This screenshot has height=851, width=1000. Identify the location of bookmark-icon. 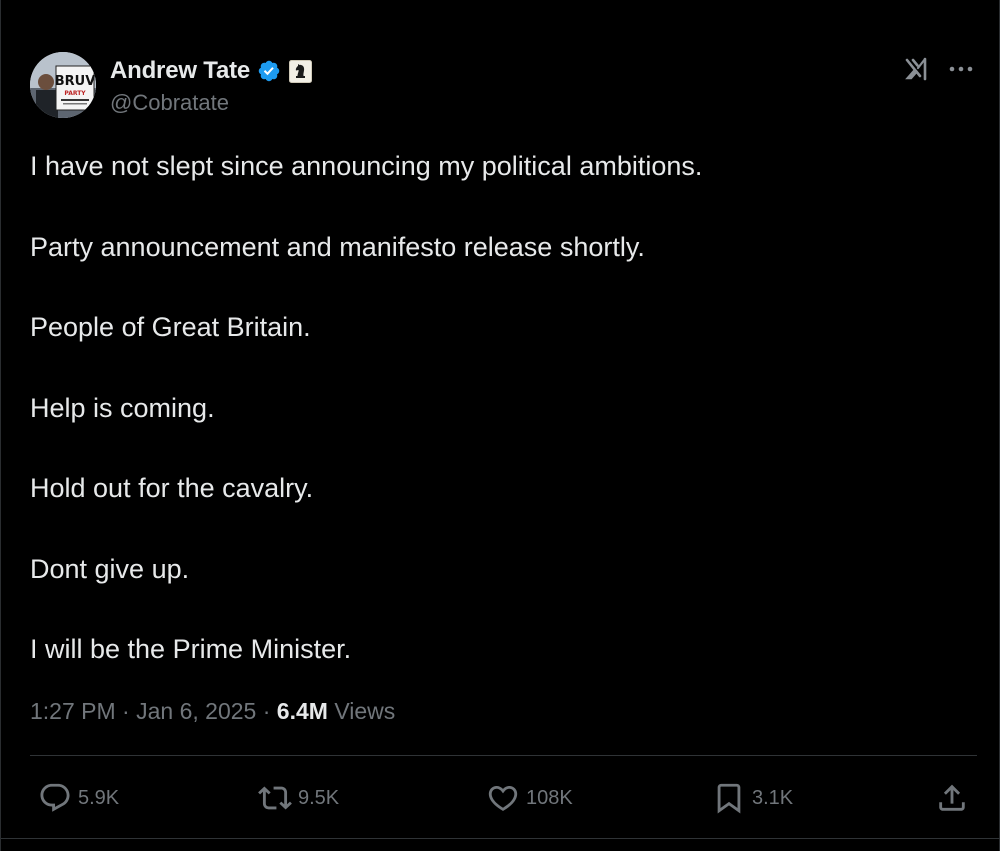
(729, 798).